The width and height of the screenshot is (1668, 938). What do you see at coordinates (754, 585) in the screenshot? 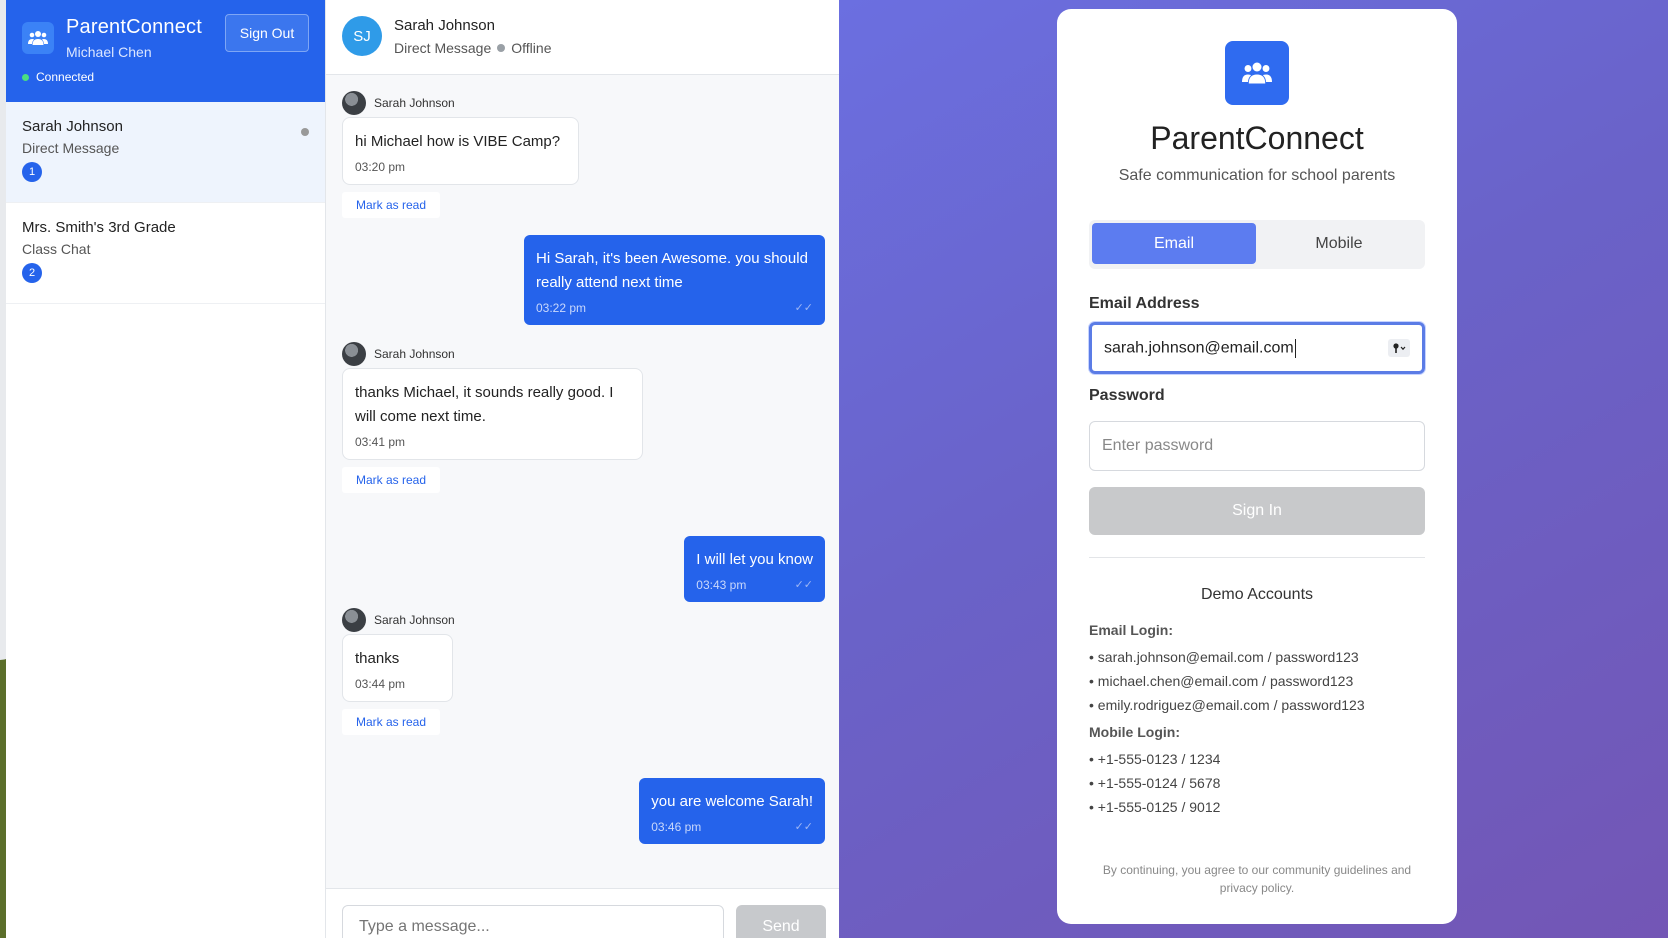
I see `message-meta: 03:43 pm ✓✓` at bounding box center [754, 585].